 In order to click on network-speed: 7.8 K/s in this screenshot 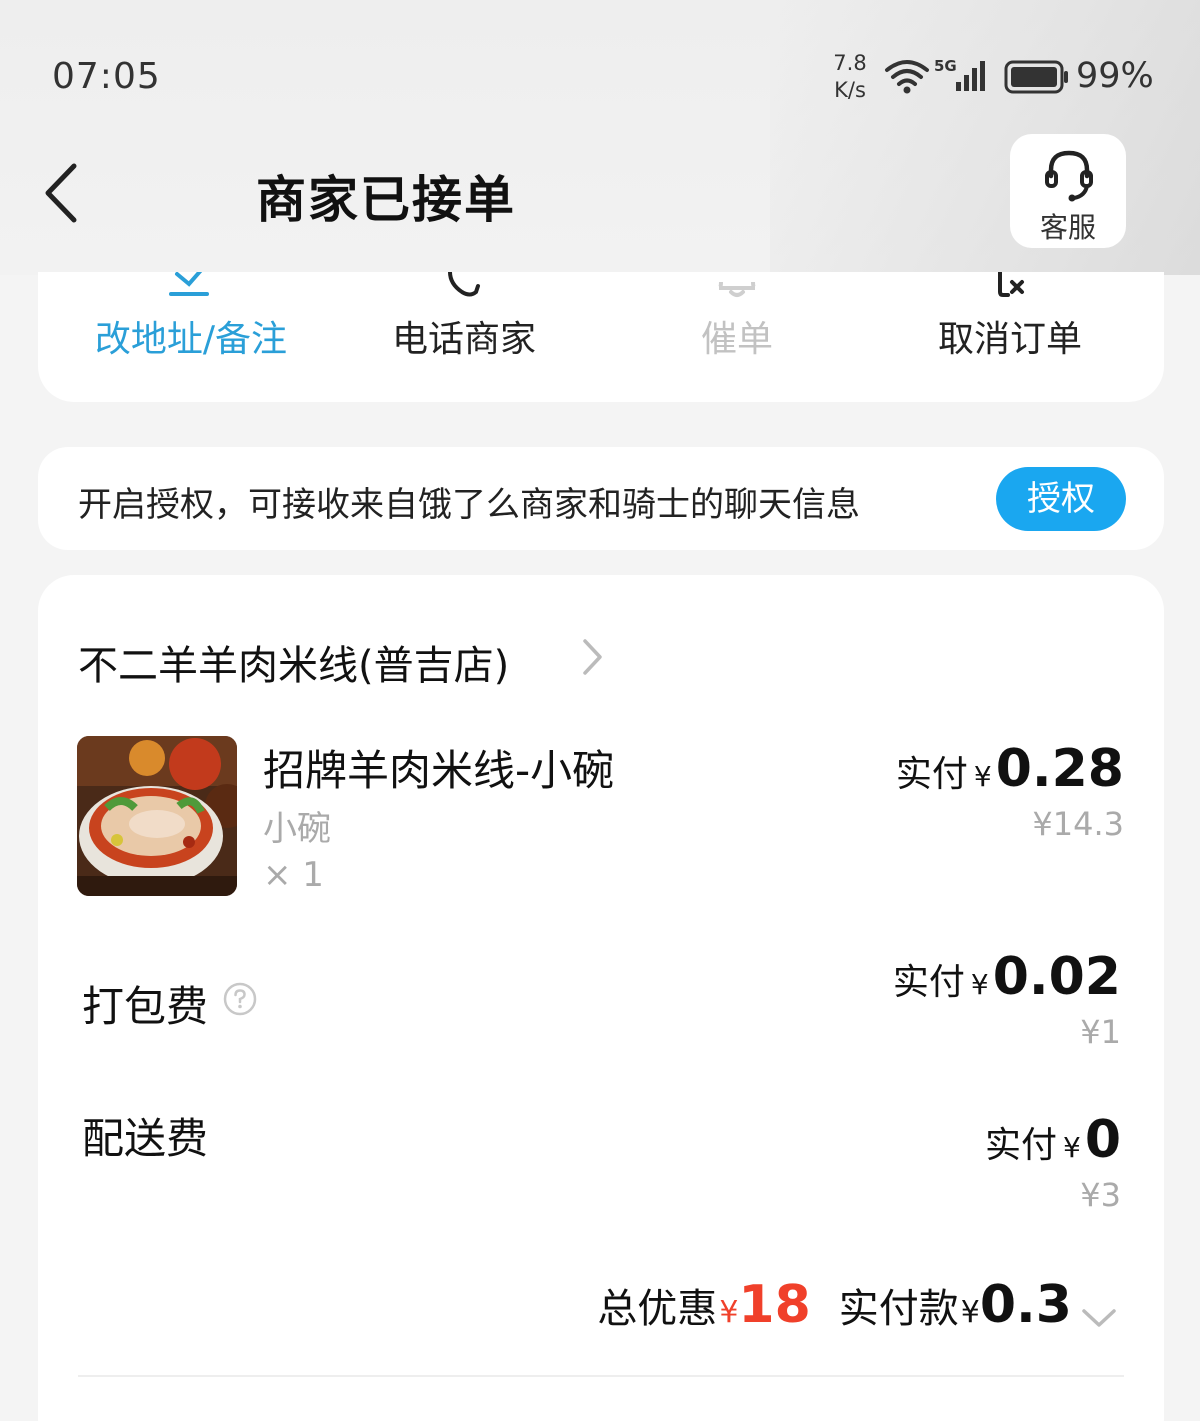, I will do `click(850, 77)`.